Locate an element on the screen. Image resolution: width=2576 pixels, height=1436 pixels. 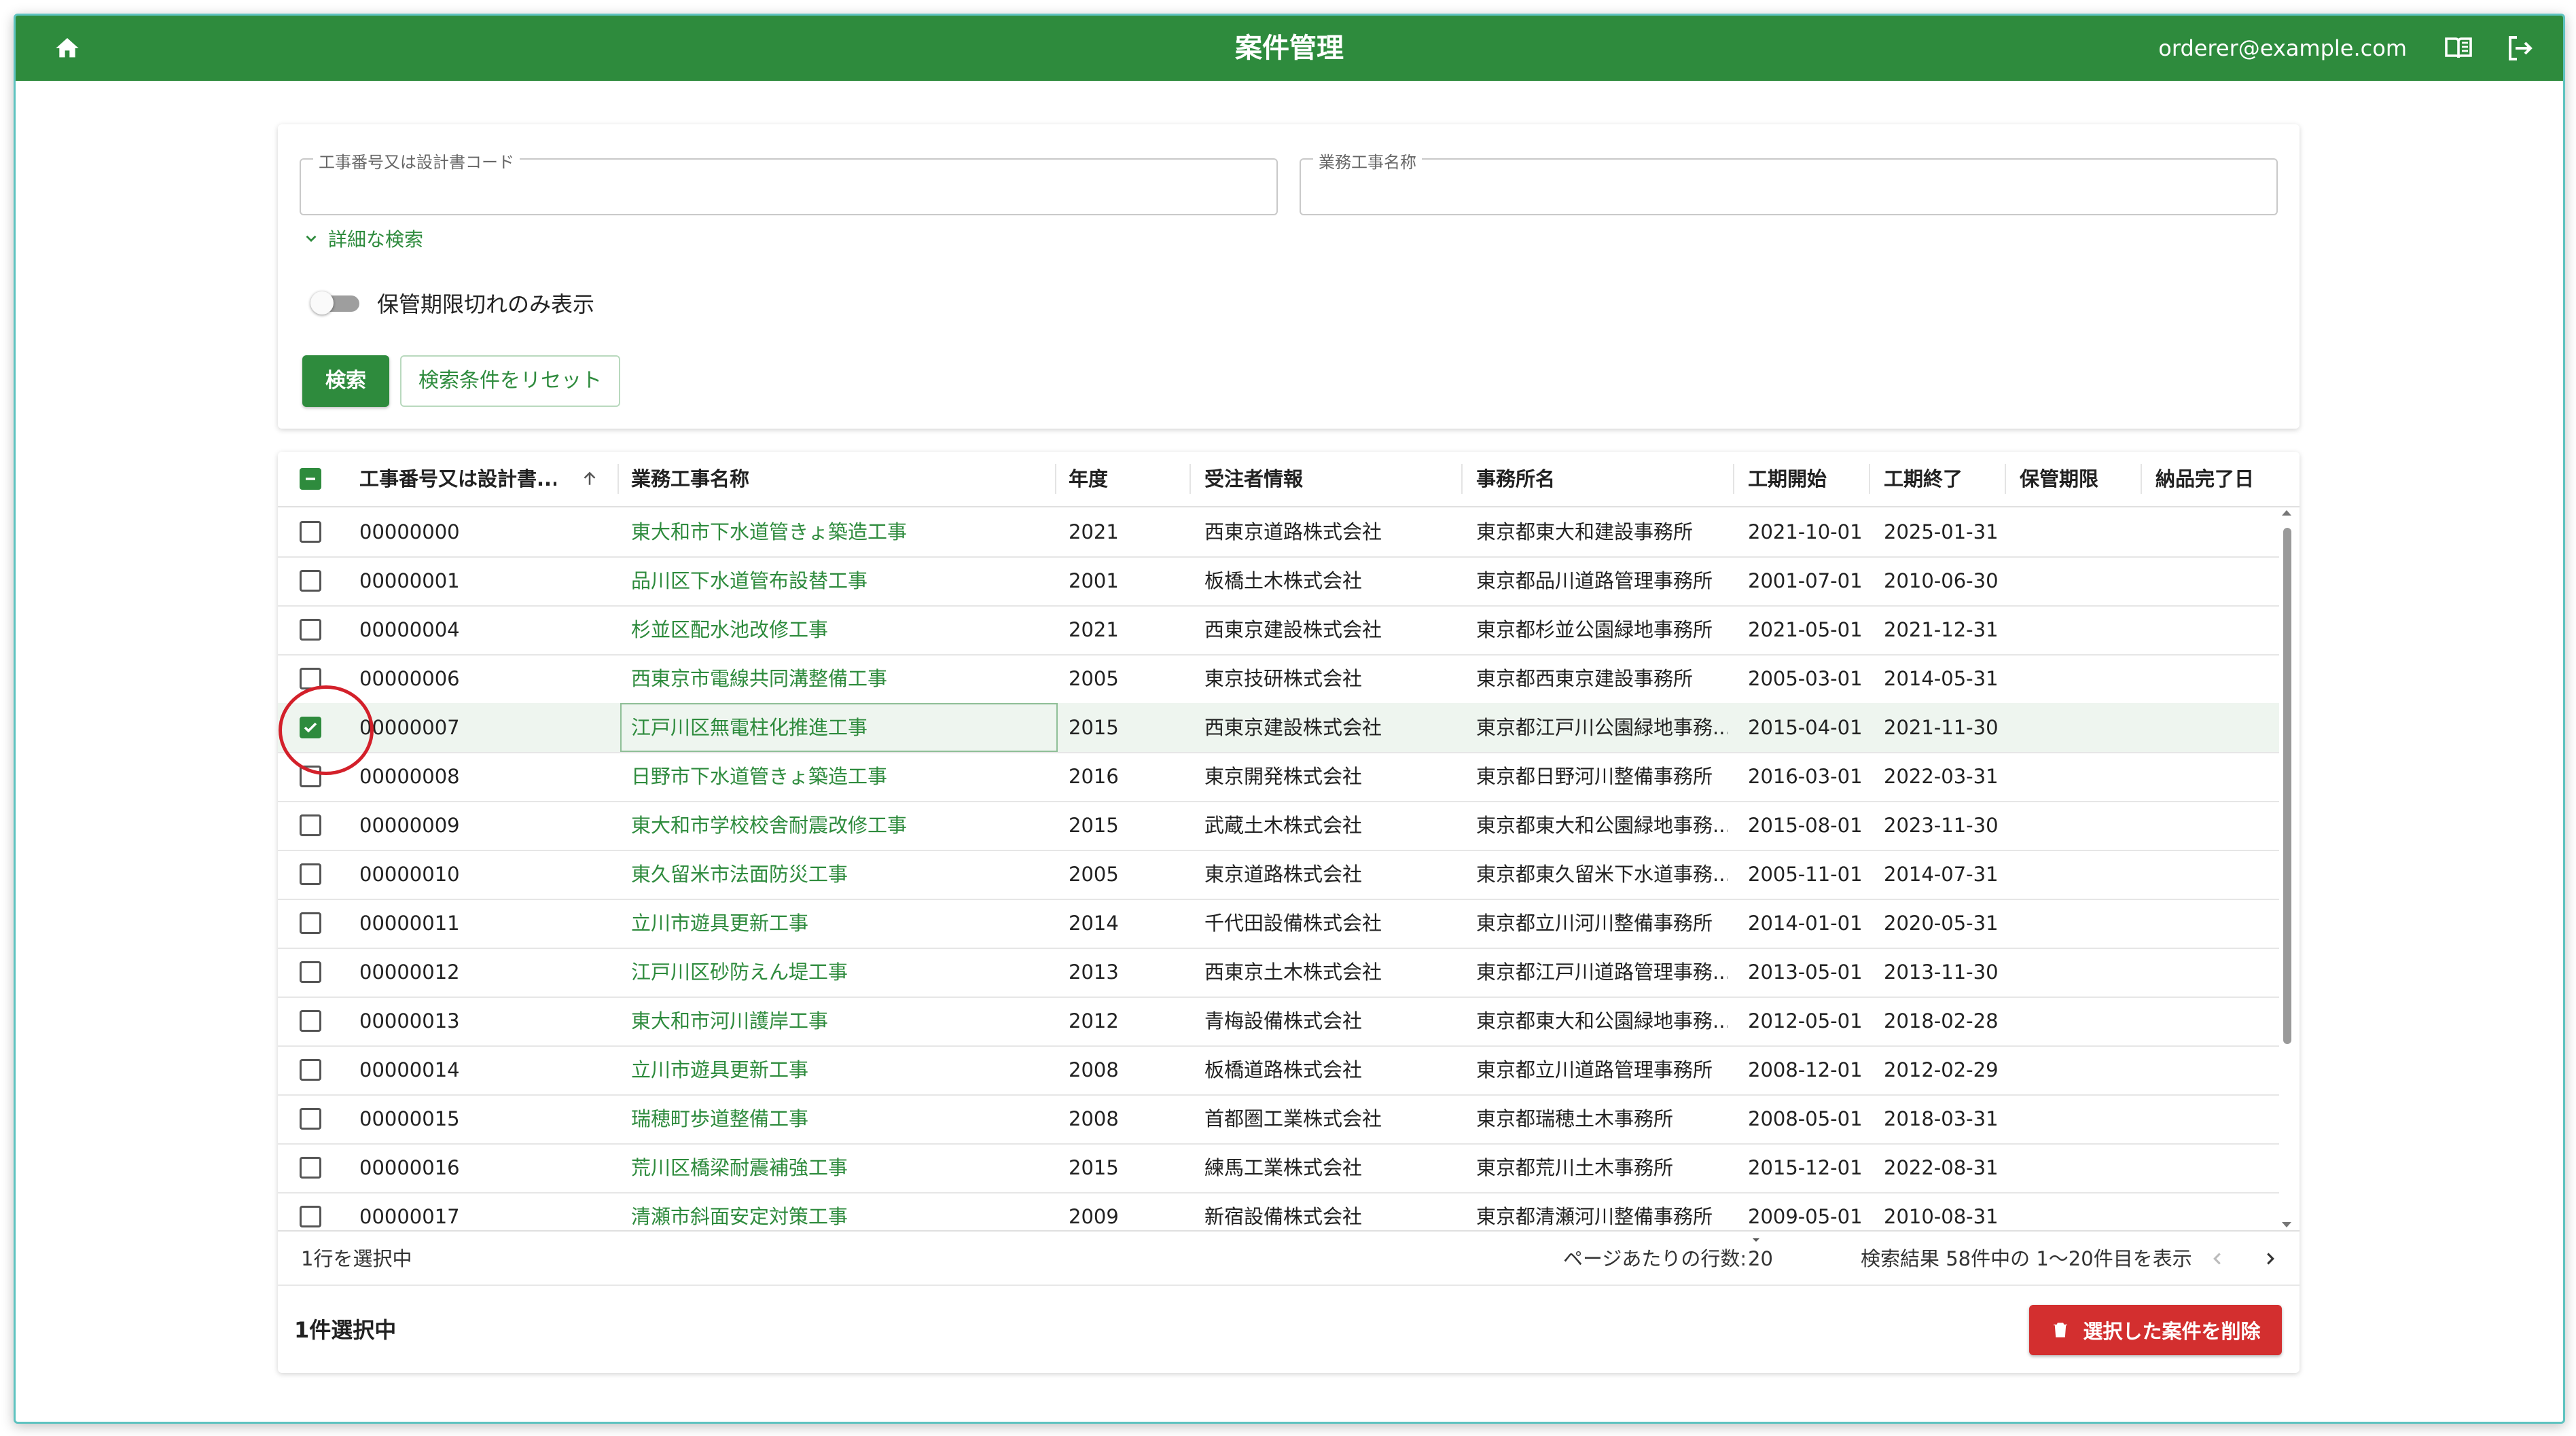
pagination-info: 検索結果 58件中の 1〜20件目を表示 is located at coordinates (2027, 1258).